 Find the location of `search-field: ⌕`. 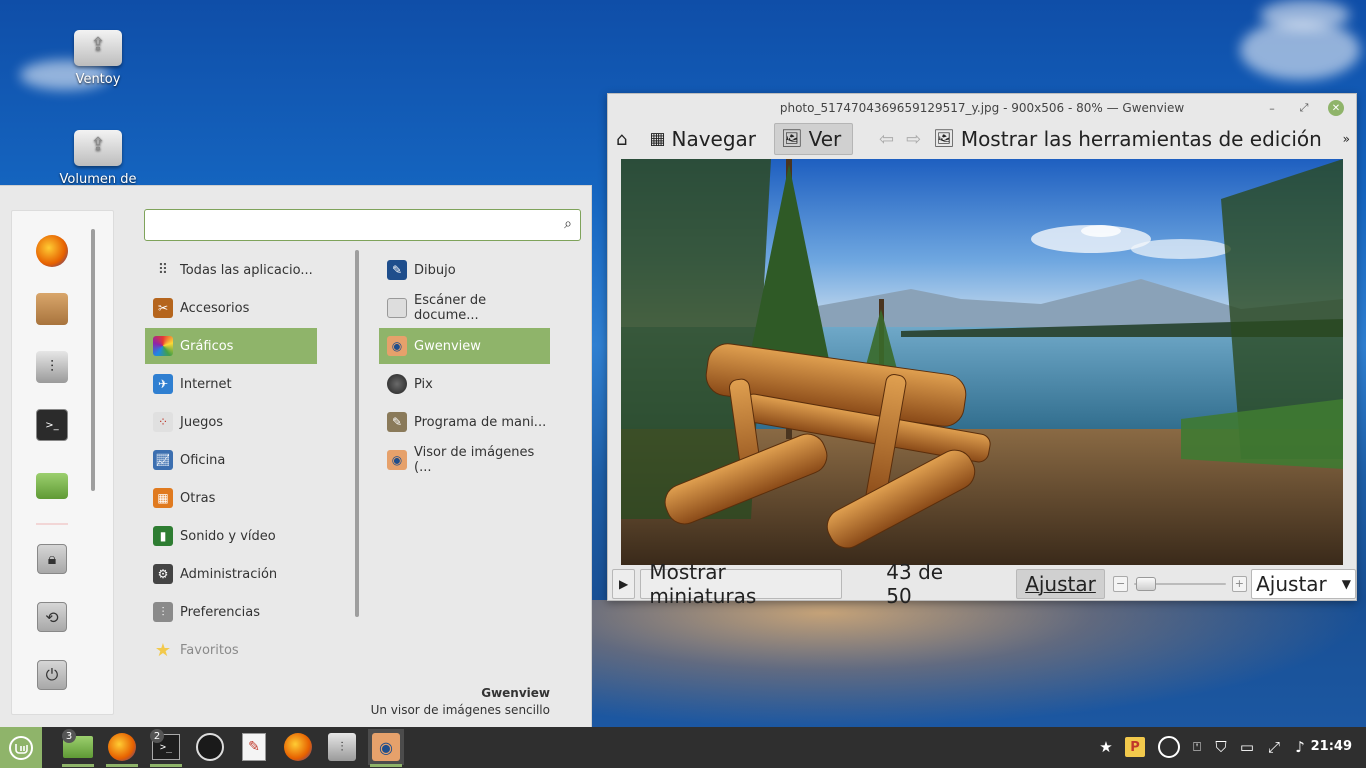

search-field: ⌕ is located at coordinates (362, 225).